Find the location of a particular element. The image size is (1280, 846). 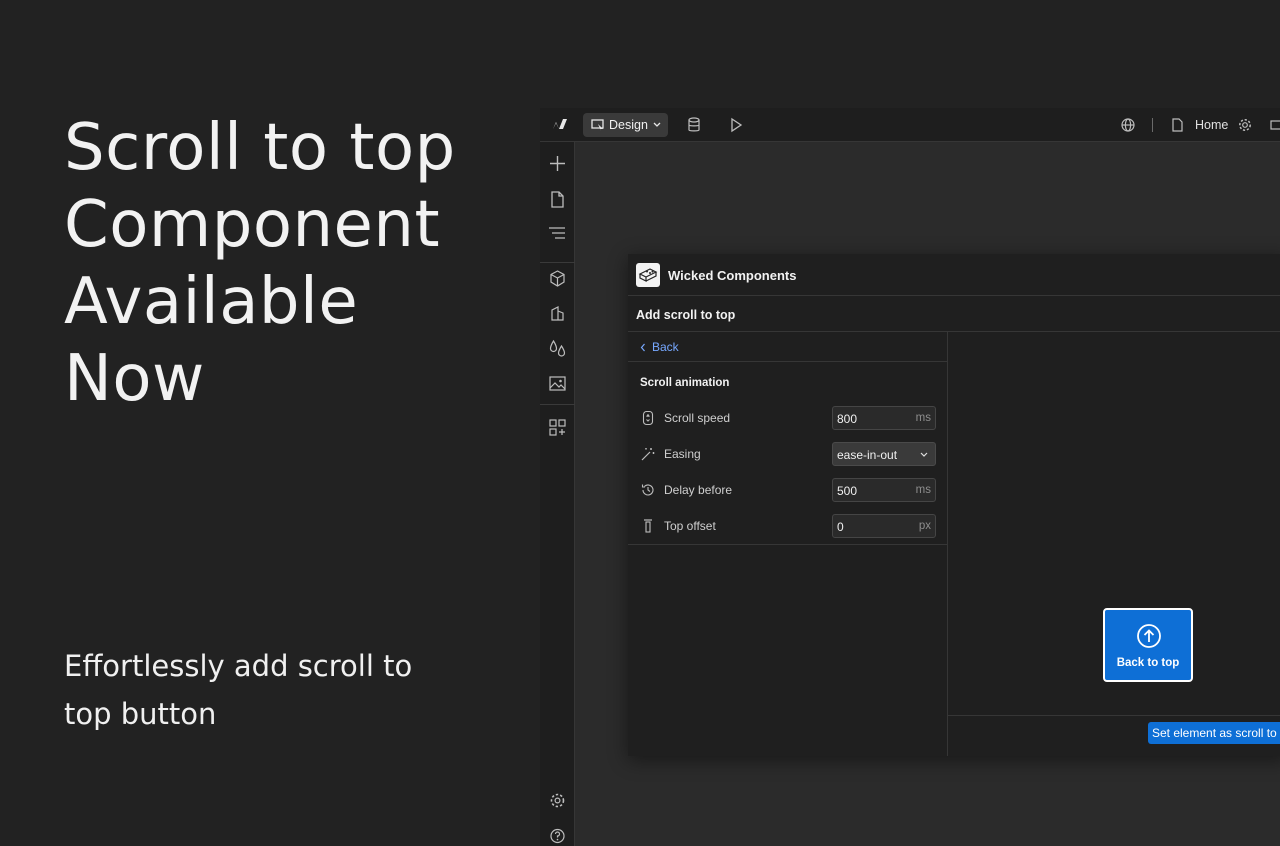

history-icon is located at coordinates (647, 490).